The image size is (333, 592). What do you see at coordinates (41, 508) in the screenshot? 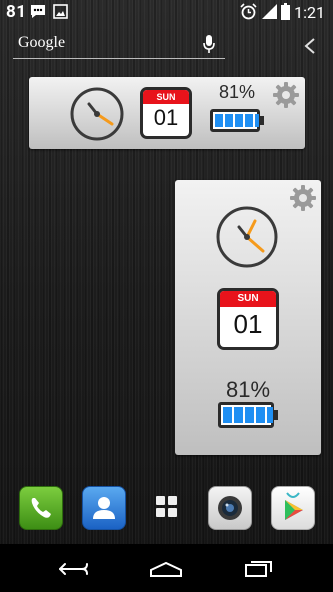
I see `phone-icon` at bounding box center [41, 508].